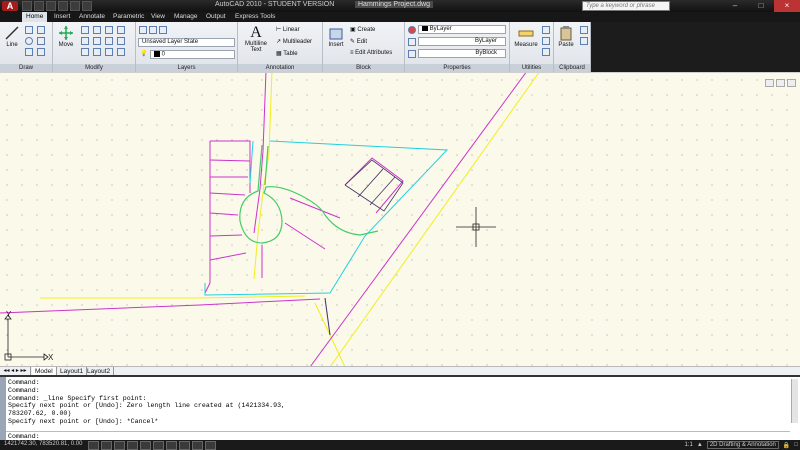 This screenshot has width=800, height=450. I want to click on annotation-visibility-icon: ▲, so click(700, 445).